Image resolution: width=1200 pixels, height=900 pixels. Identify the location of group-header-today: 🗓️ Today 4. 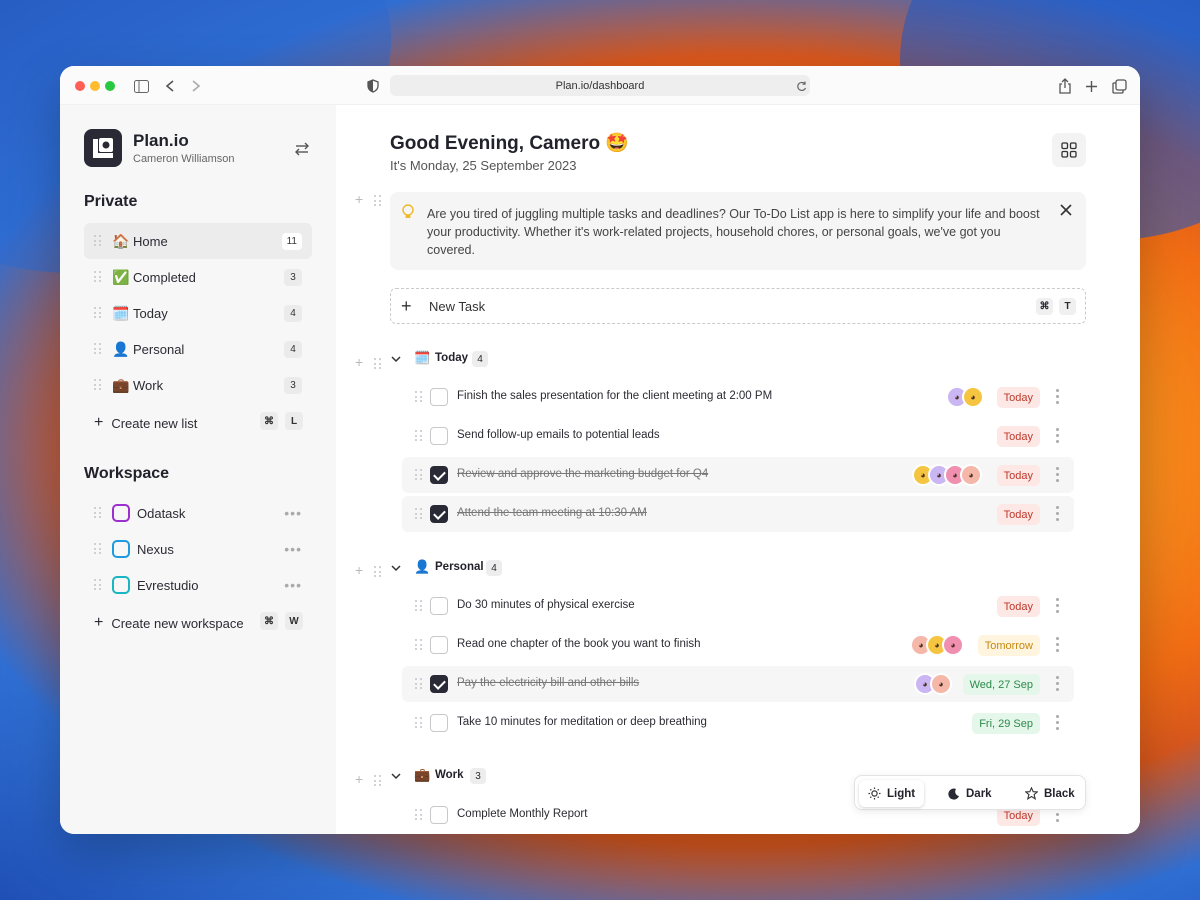
(490, 359).